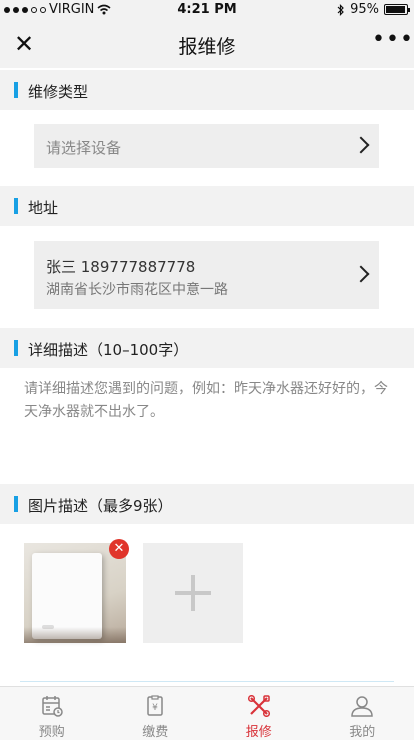 The image size is (414, 740). What do you see at coordinates (75, 635) in the screenshot?
I see `photo-shadow` at bounding box center [75, 635].